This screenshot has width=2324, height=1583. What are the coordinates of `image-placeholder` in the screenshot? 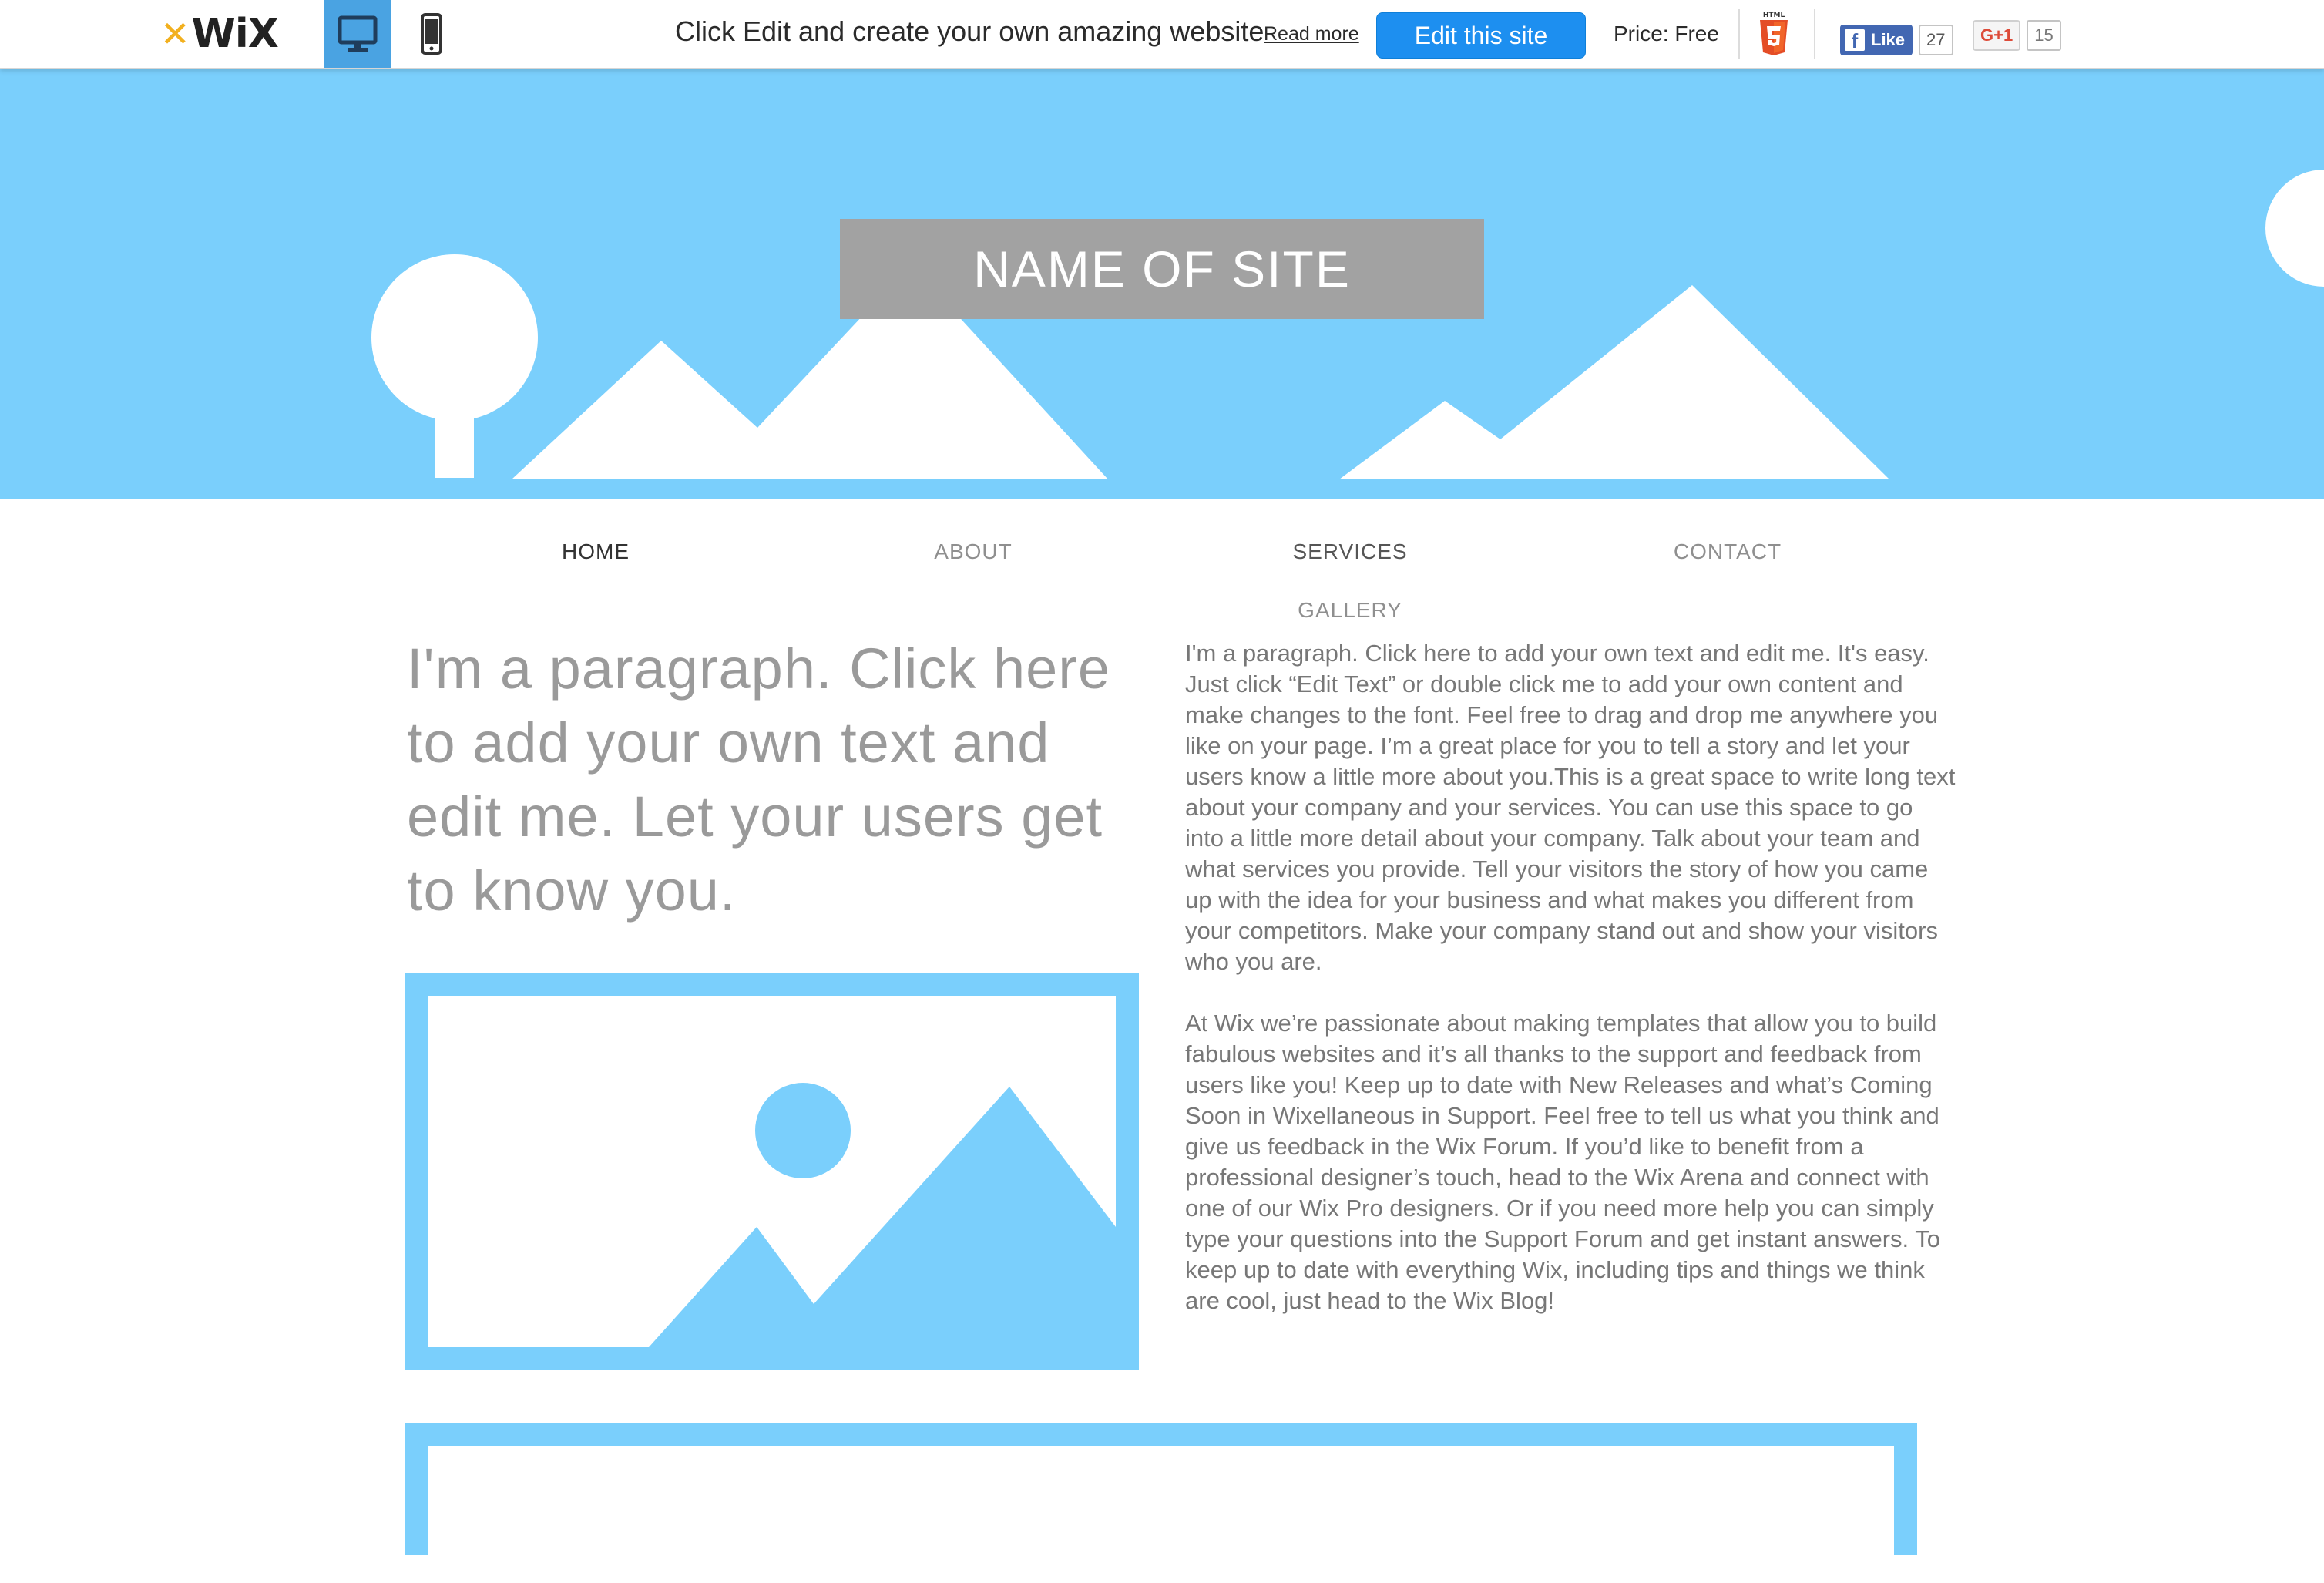 It's located at (772, 1171).